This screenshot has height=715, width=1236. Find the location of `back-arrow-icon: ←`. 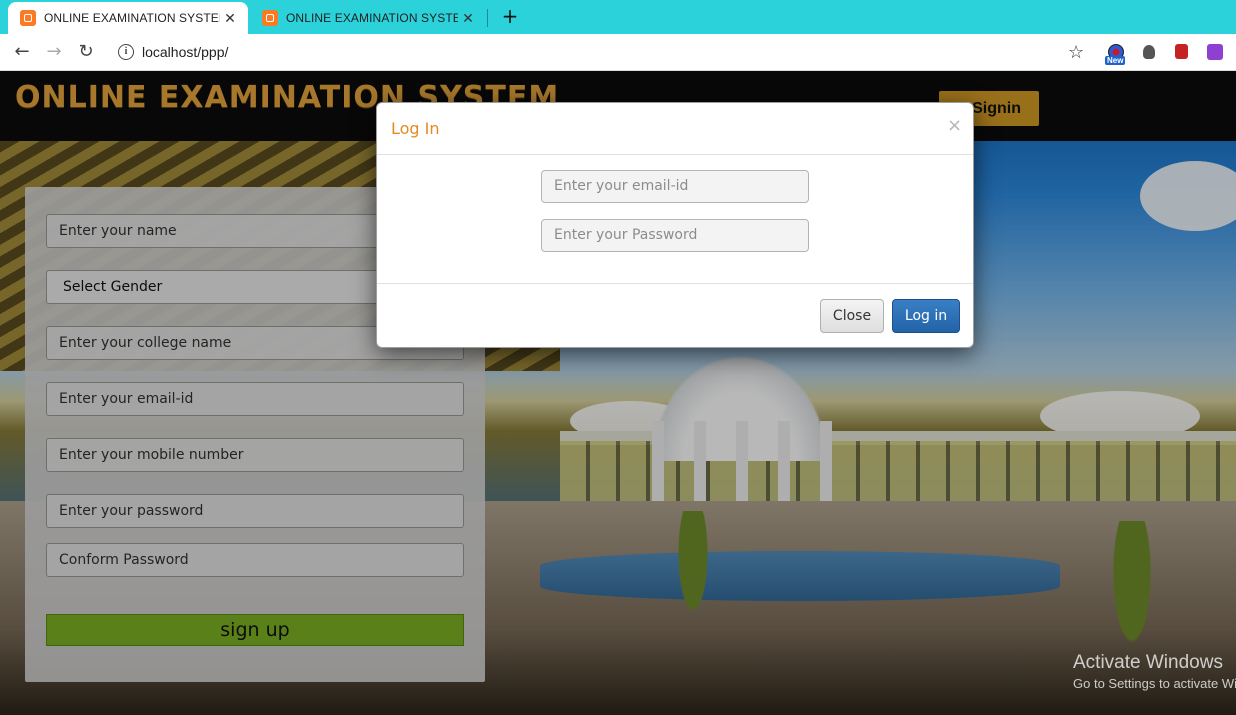

back-arrow-icon: ← is located at coordinates (22, 52).